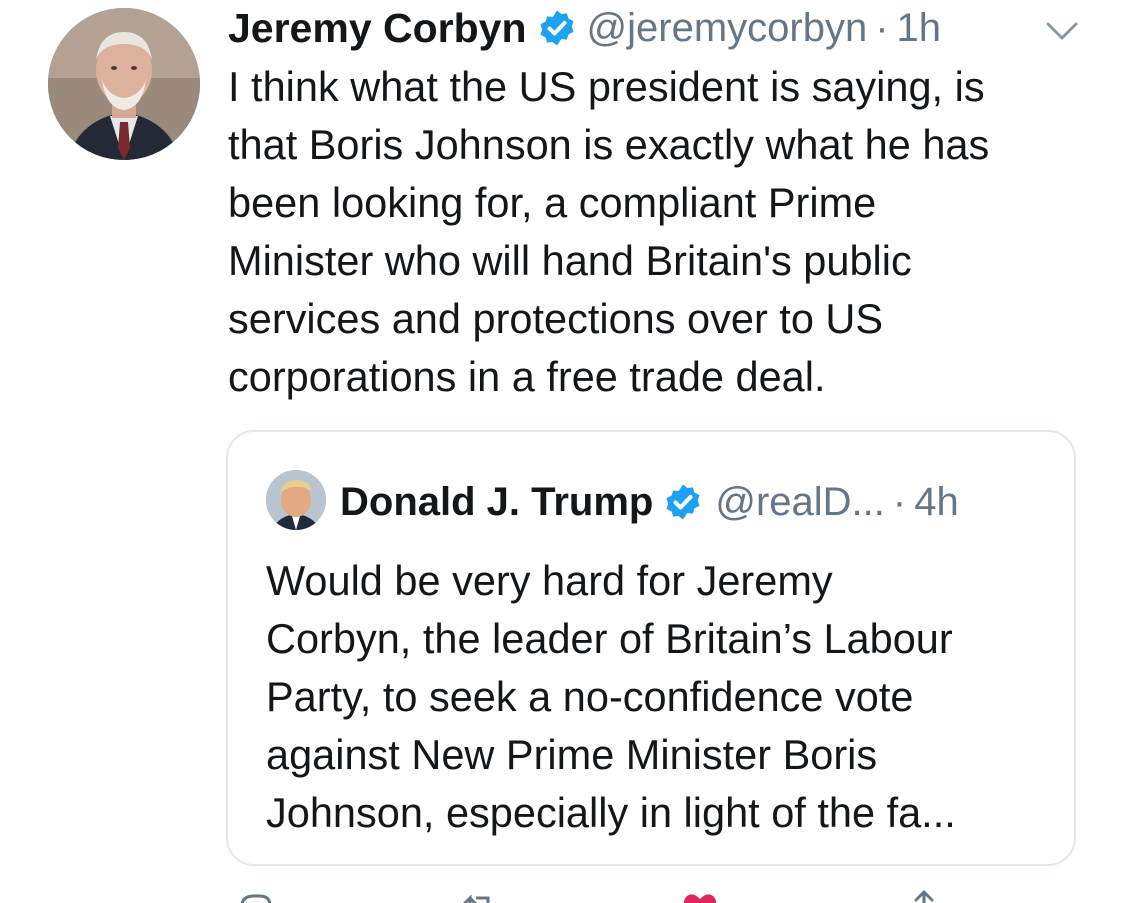  Describe the element at coordinates (924, 895) in the screenshot. I see `share-icon` at that location.